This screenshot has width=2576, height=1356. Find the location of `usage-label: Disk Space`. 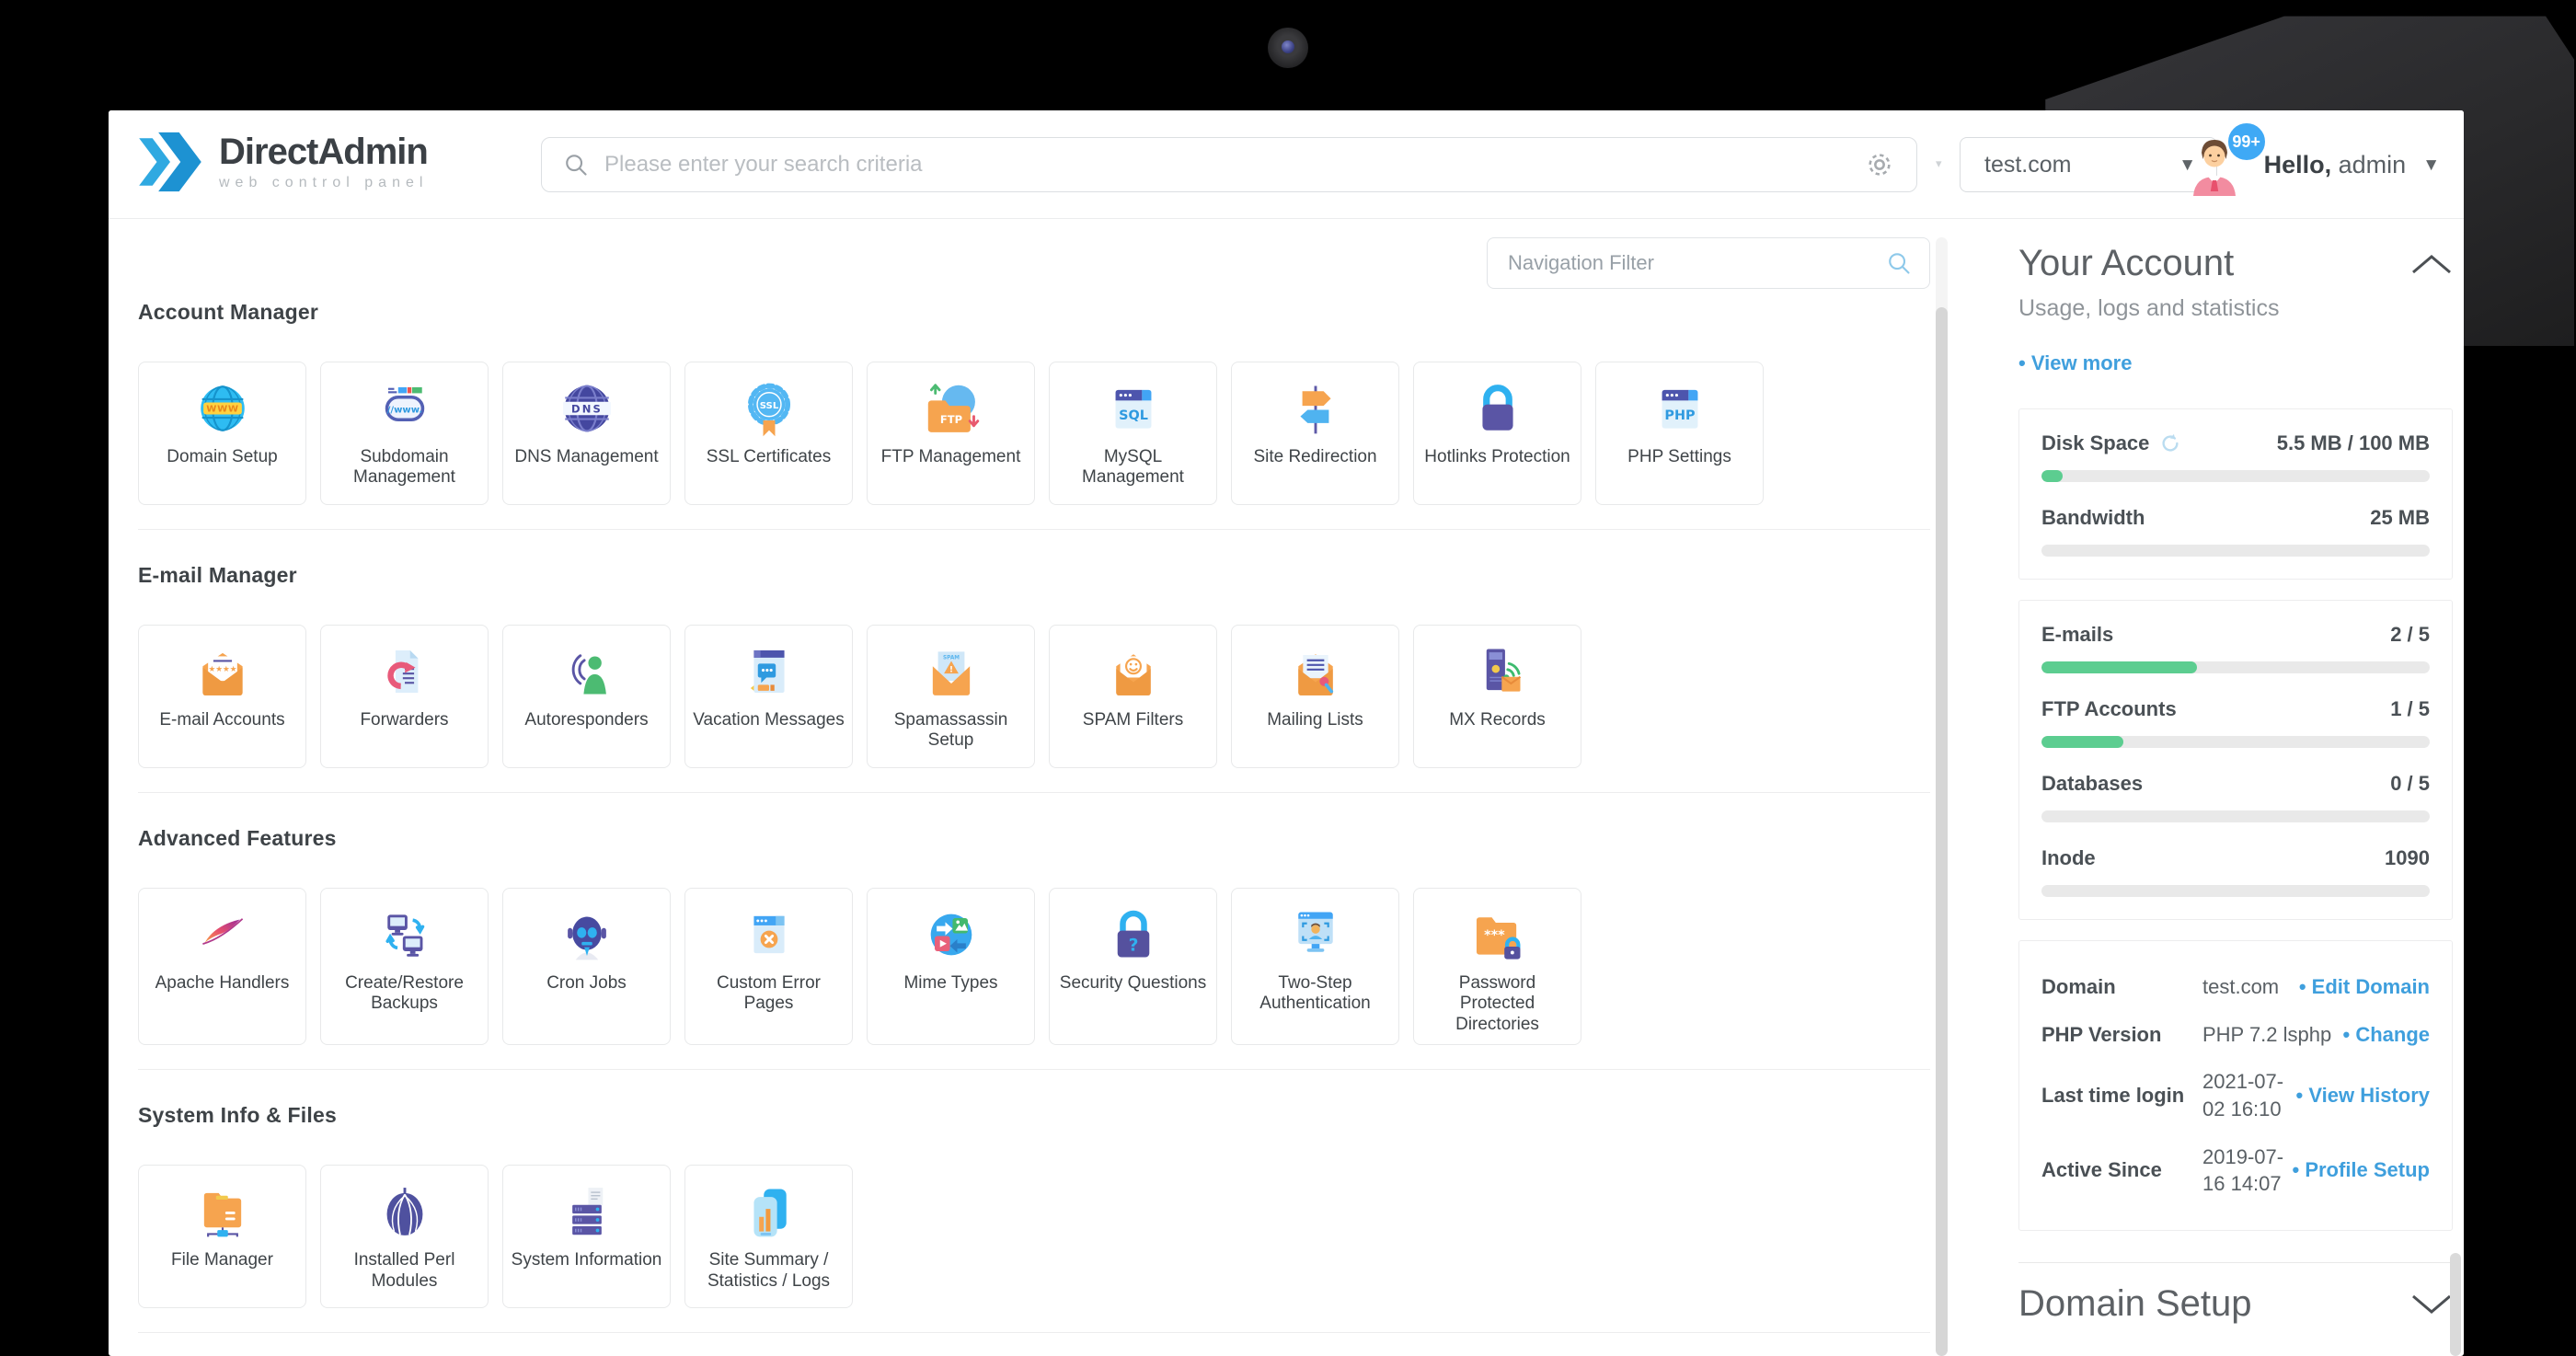

usage-label: Disk Space is located at coordinates (2095, 442).